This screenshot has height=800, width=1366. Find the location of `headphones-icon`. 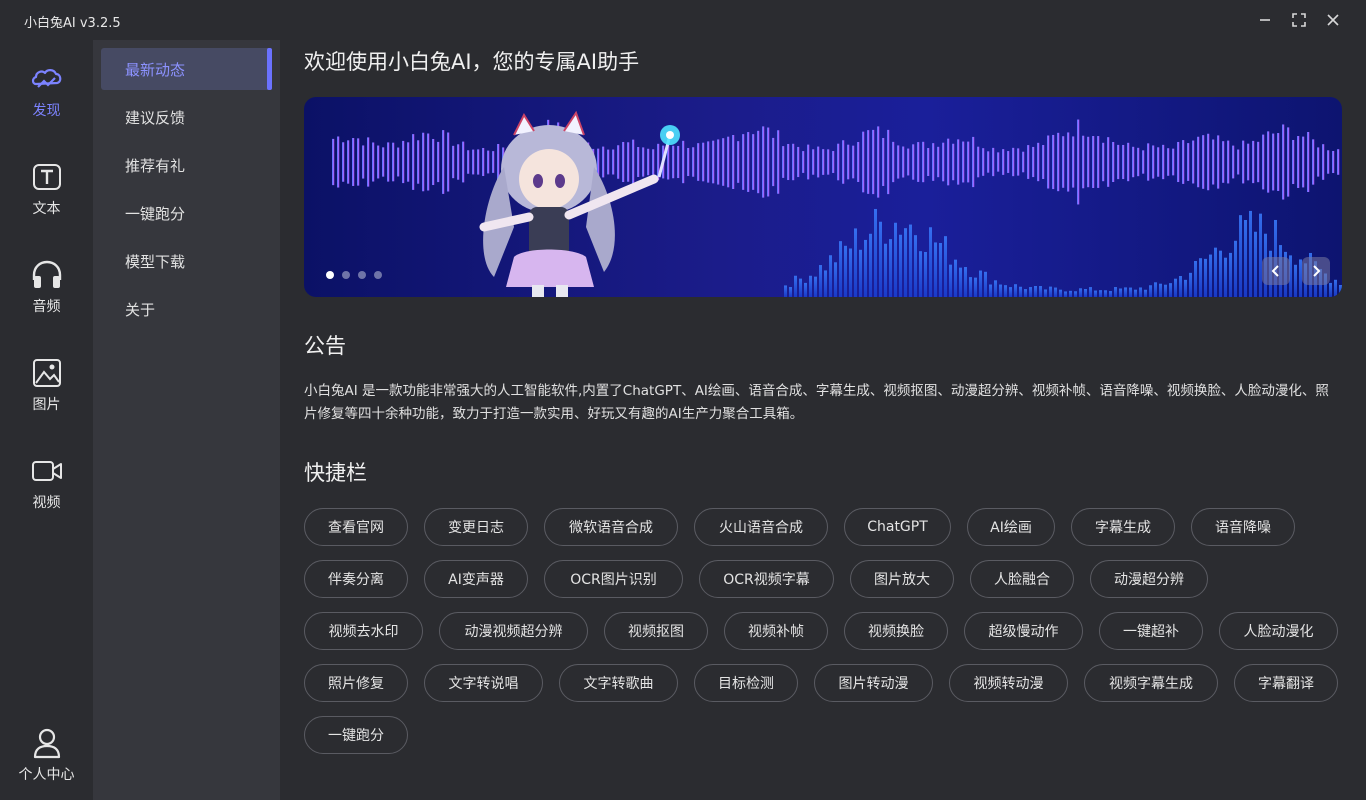

headphones-icon is located at coordinates (47, 275).